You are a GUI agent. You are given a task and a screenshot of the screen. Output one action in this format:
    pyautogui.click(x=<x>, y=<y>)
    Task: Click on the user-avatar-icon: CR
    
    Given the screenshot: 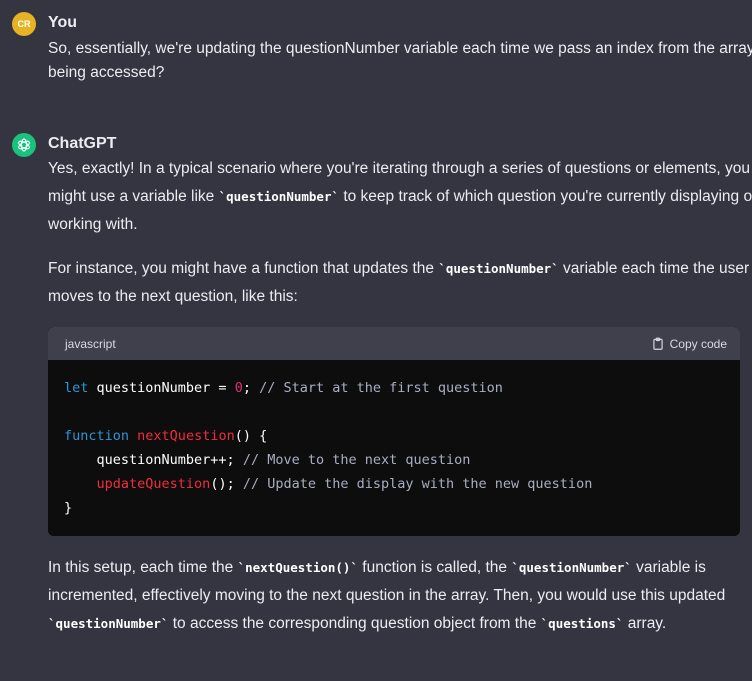 What is the action you would take?
    pyautogui.click(x=24, y=24)
    